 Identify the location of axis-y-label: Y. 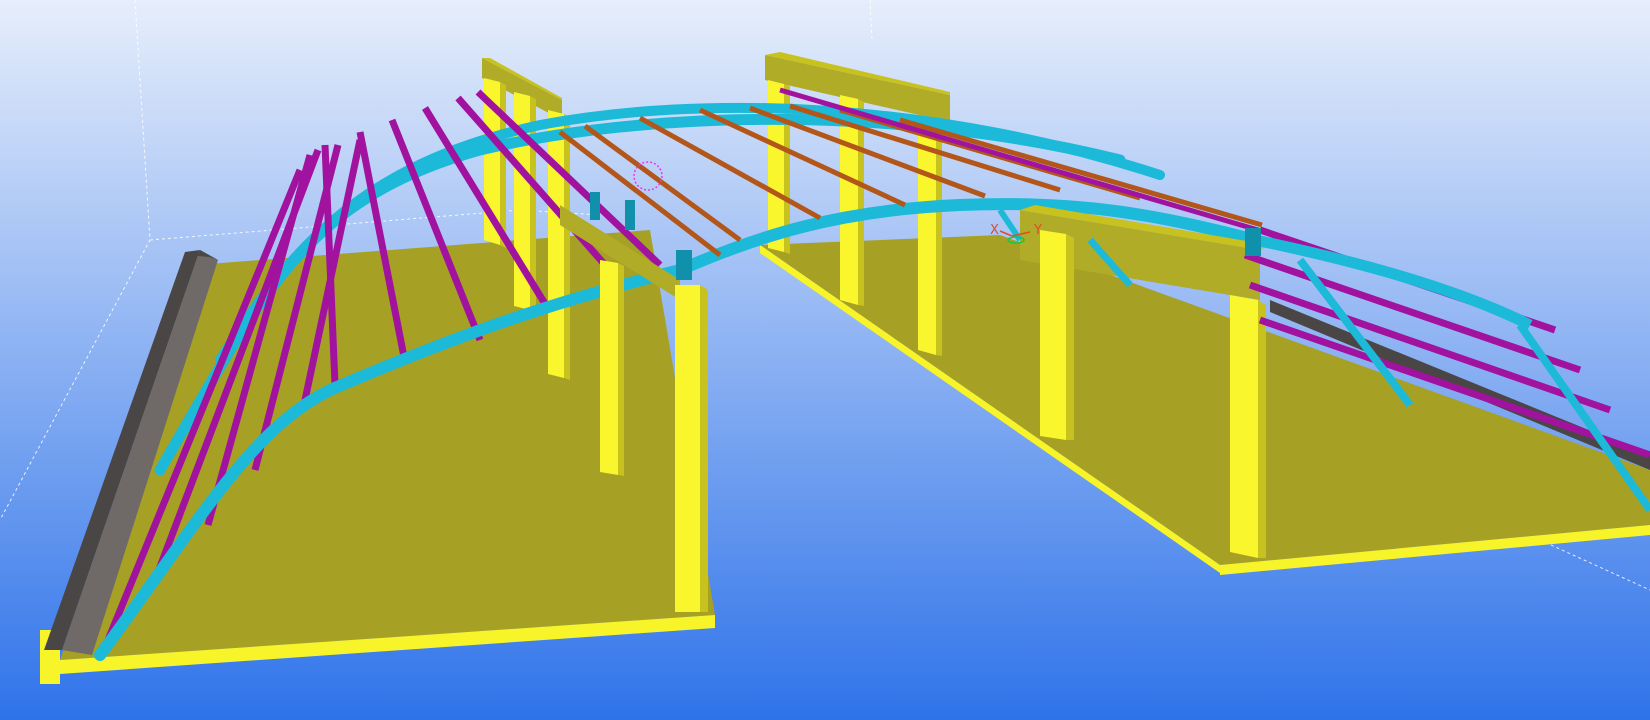
(1037, 230).